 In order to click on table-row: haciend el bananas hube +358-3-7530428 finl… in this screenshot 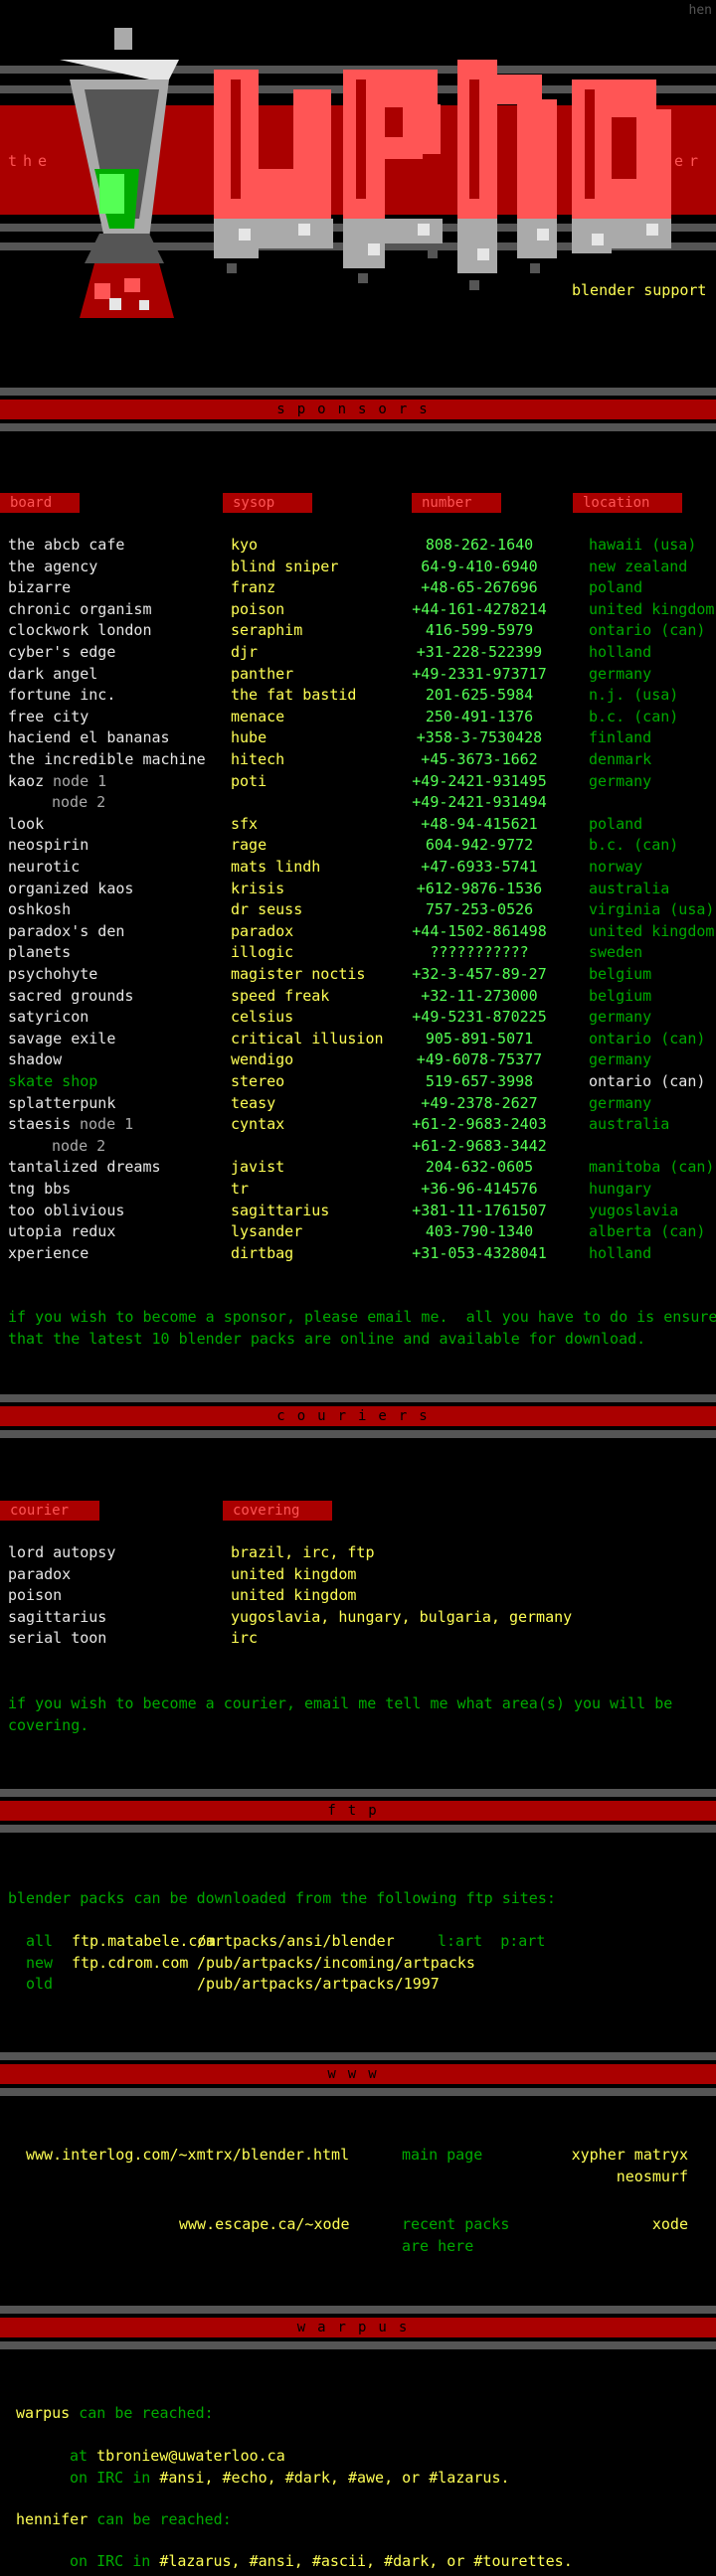, I will do `click(358, 738)`.